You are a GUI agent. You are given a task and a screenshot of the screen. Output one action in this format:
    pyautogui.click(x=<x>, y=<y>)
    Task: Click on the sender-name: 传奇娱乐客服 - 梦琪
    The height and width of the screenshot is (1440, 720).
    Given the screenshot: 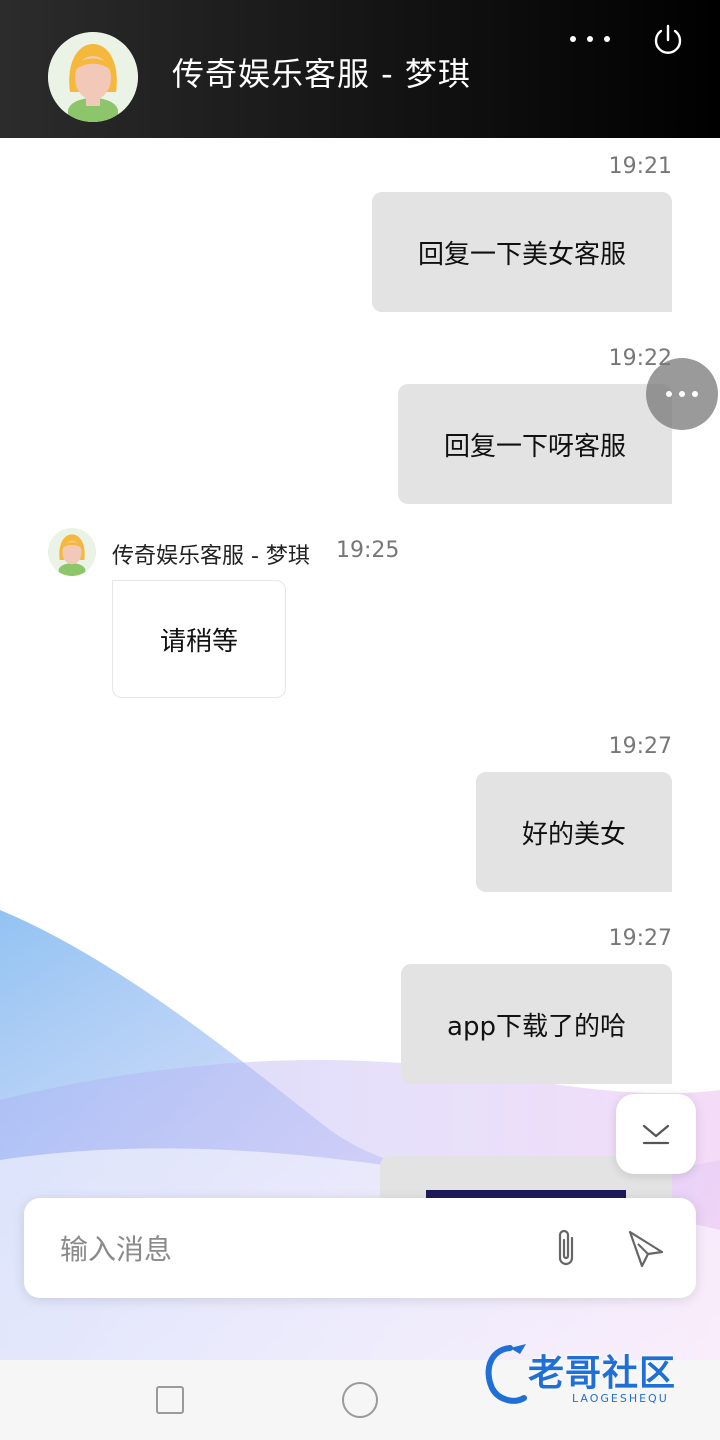 What is the action you would take?
    pyautogui.click(x=211, y=556)
    